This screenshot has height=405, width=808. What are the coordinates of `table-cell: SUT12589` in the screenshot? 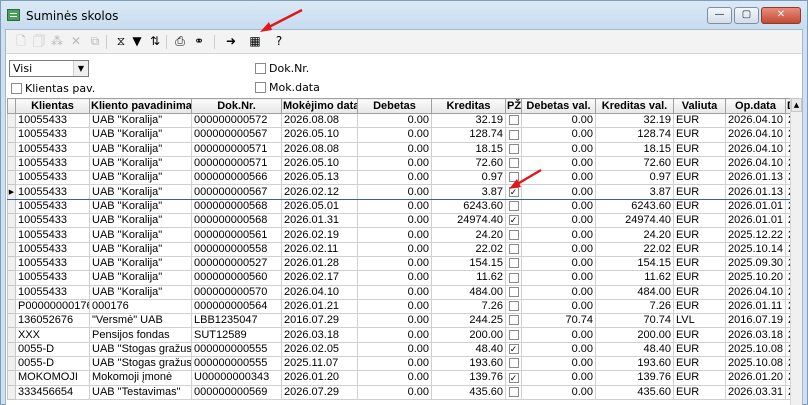 It's located at (236, 335).